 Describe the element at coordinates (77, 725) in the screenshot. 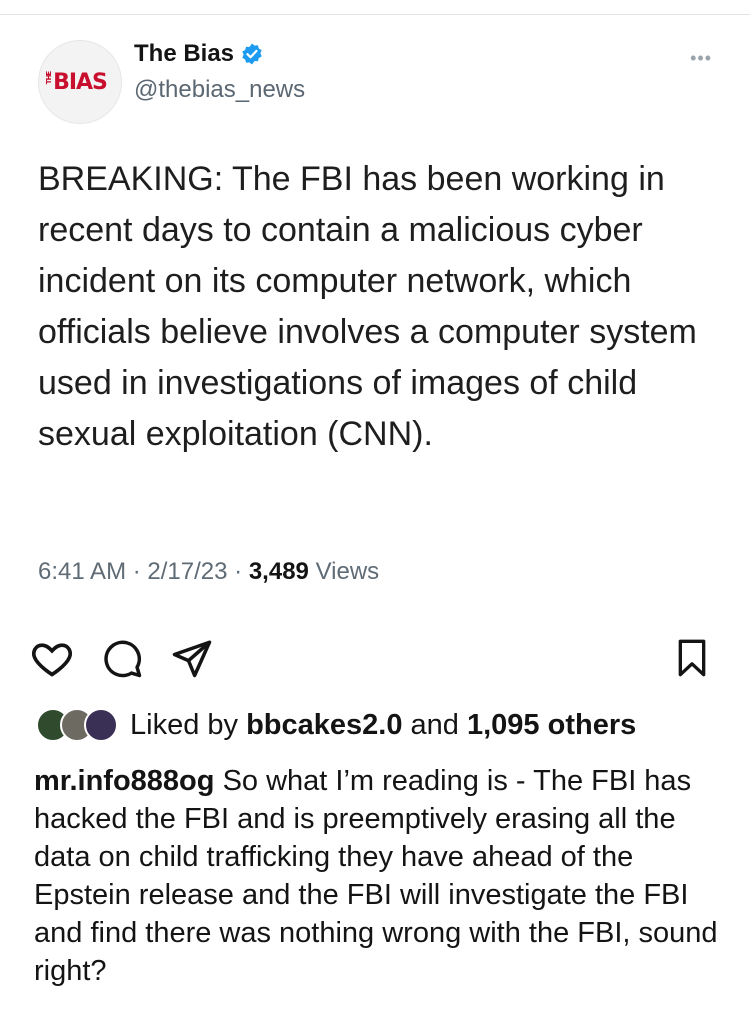

I see `liker-avatars` at that location.